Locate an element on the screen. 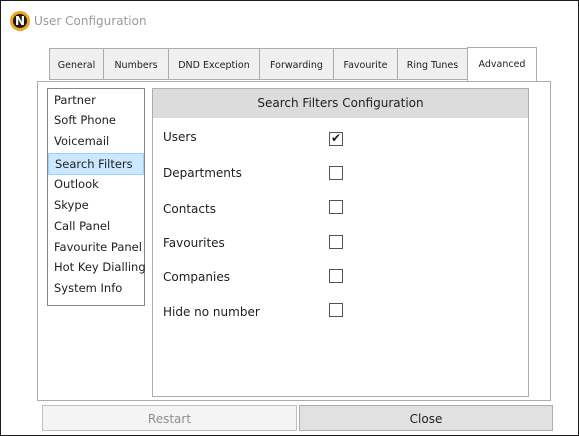  option-label-users: Users is located at coordinates (180, 137).